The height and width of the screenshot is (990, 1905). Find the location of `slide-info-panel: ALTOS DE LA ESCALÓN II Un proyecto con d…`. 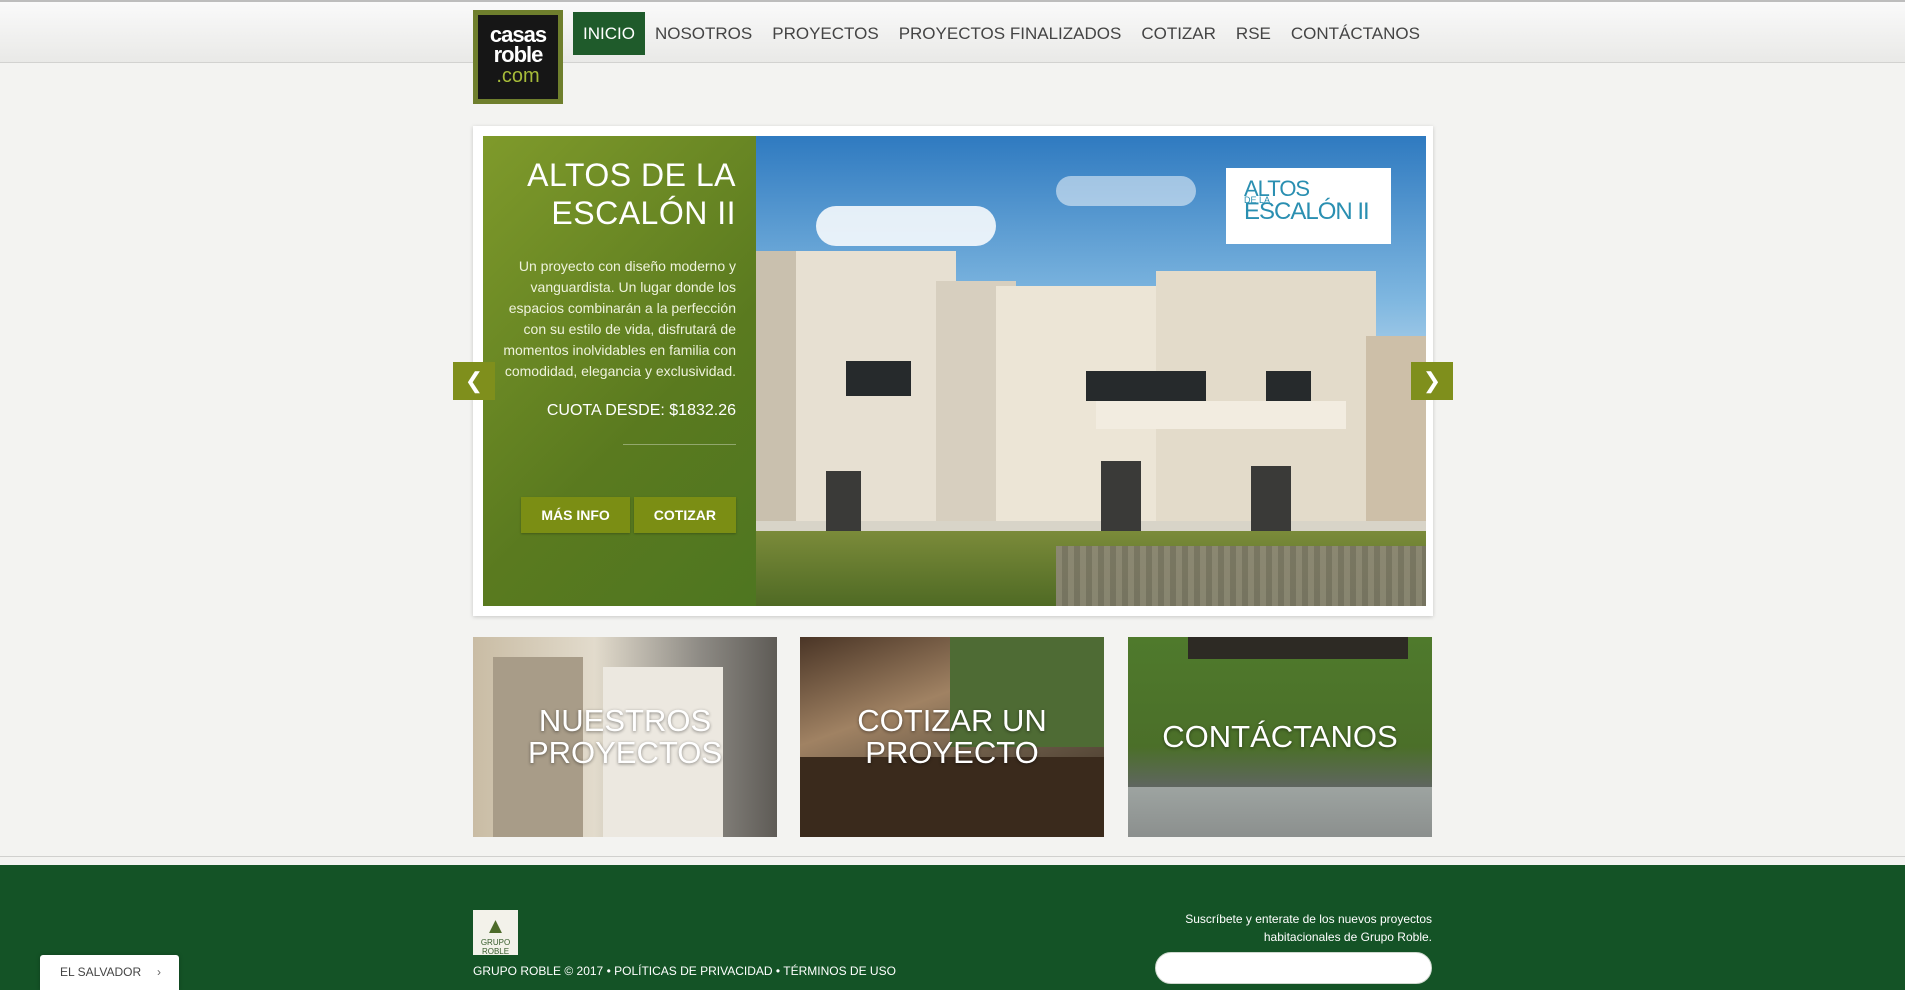

slide-info-panel: ALTOS DE LA ESCALÓN II Un proyecto con d… is located at coordinates (619, 371).